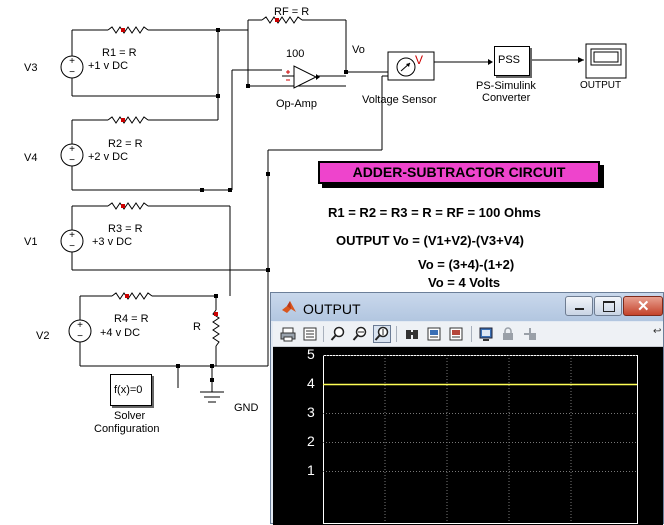 Image resolution: width=664 pixels, height=525 pixels. What do you see at coordinates (332, 309) in the screenshot?
I see `scope-title-text: OUTPUT` at bounding box center [332, 309].